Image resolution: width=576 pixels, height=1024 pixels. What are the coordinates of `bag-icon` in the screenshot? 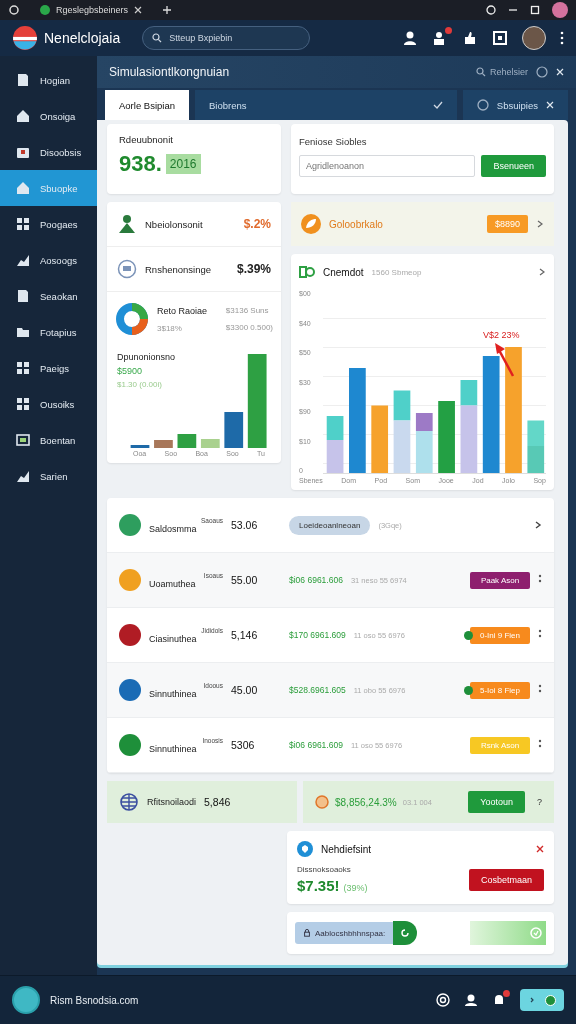 It's located at (23, 152).